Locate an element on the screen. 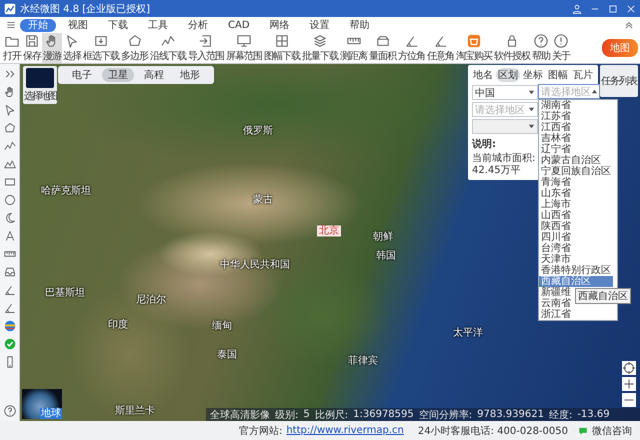 The image size is (640, 440). toolbar-button: 方位角 is located at coordinates (411, 48).